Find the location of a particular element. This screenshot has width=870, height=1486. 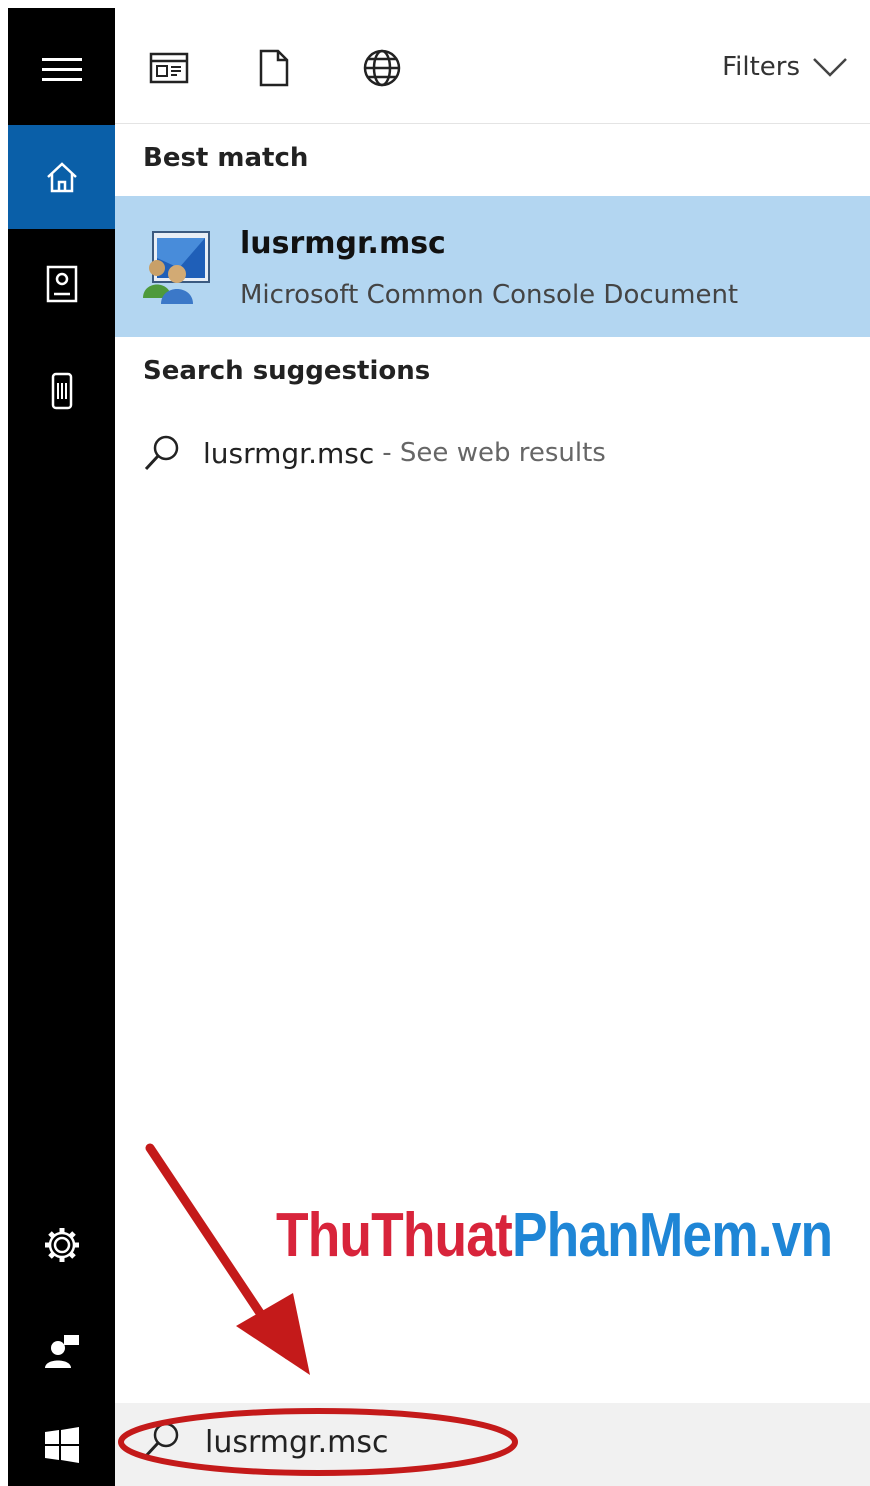

start-button is located at coordinates (61, 1444).